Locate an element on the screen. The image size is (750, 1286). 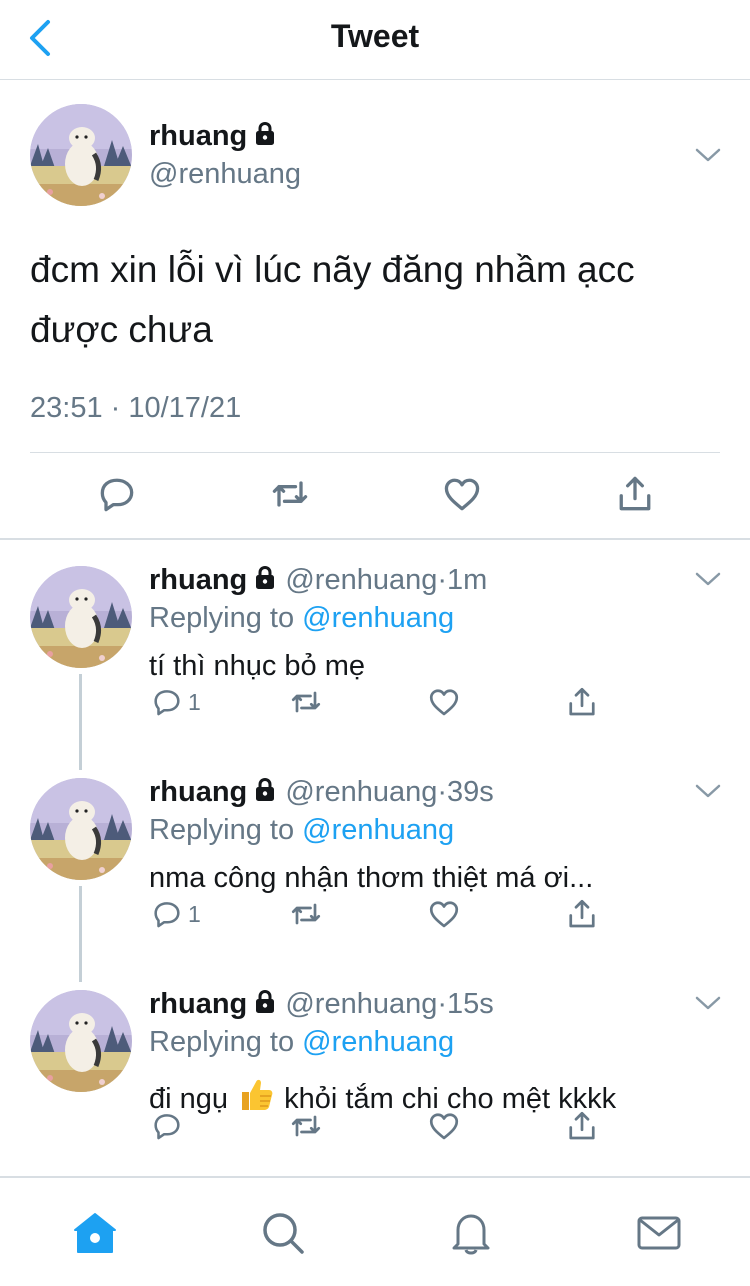
messages-icon is located at coordinates (659, 1233).